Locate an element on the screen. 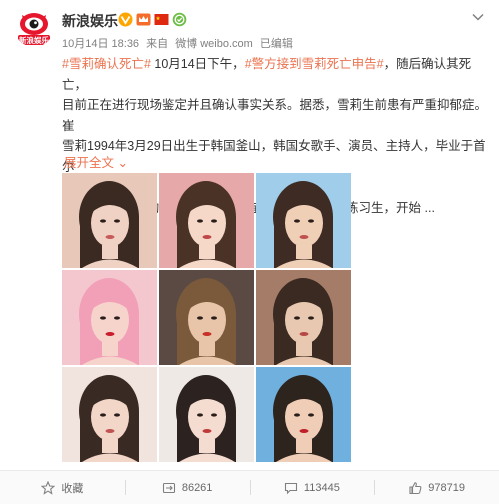 The width and height of the screenshot is (499, 504). comment-button: 113445 is located at coordinates (312, 487).